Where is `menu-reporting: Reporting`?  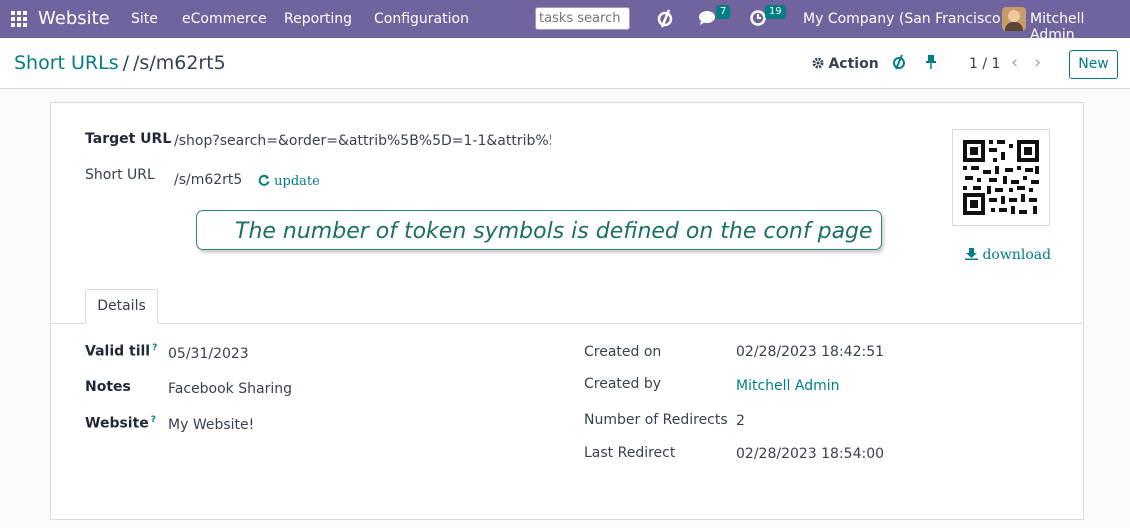 menu-reporting: Reporting is located at coordinates (318, 19).